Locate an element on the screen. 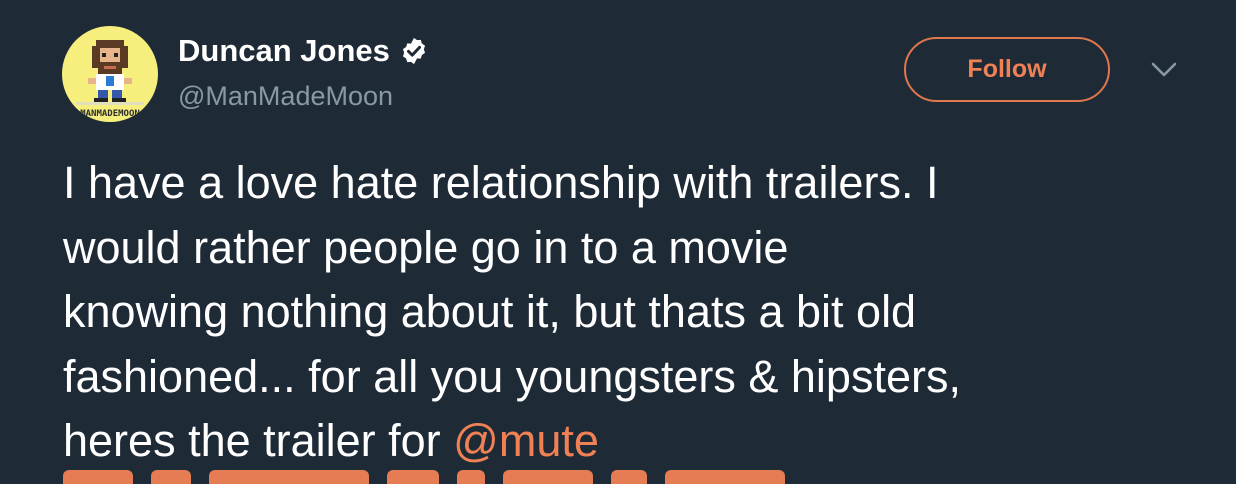 Image resolution: width=1236 pixels, height=484 pixels. avatar-text: MANMADEMOON is located at coordinates (110, 114).